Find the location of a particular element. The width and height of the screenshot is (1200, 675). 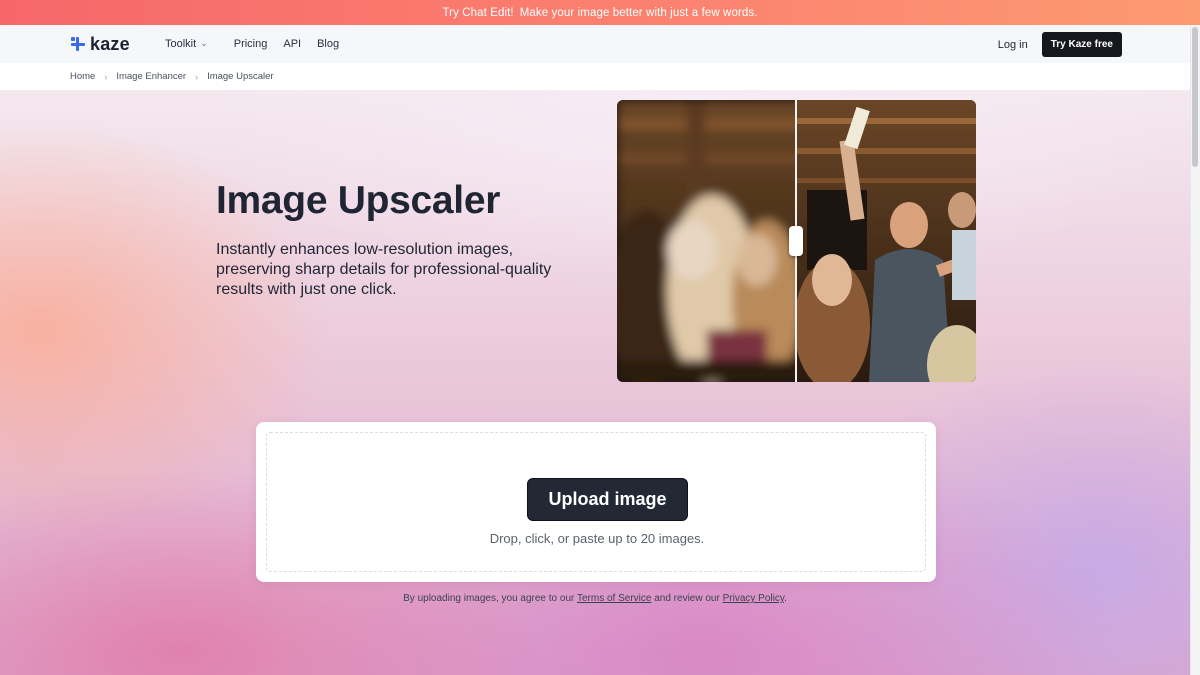

upload-image-button: Upload image is located at coordinates (607, 499).